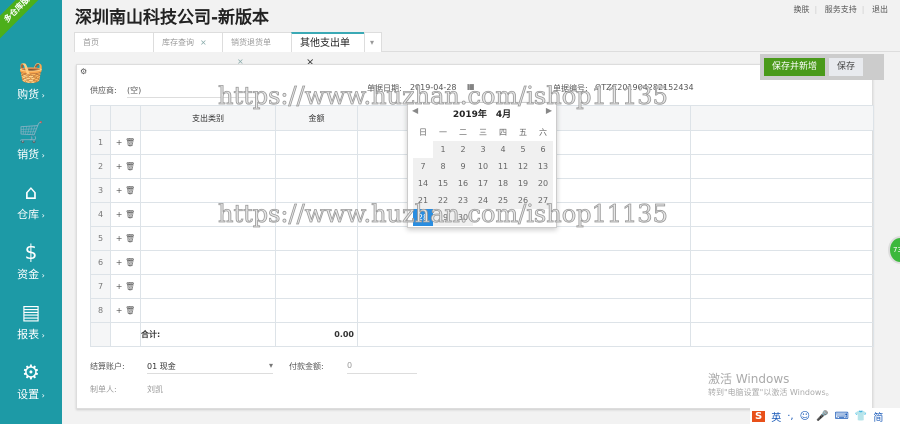  What do you see at coordinates (203, 42) in the screenshot?
I see `close-icon: ×` at bounding box center [203, 42].